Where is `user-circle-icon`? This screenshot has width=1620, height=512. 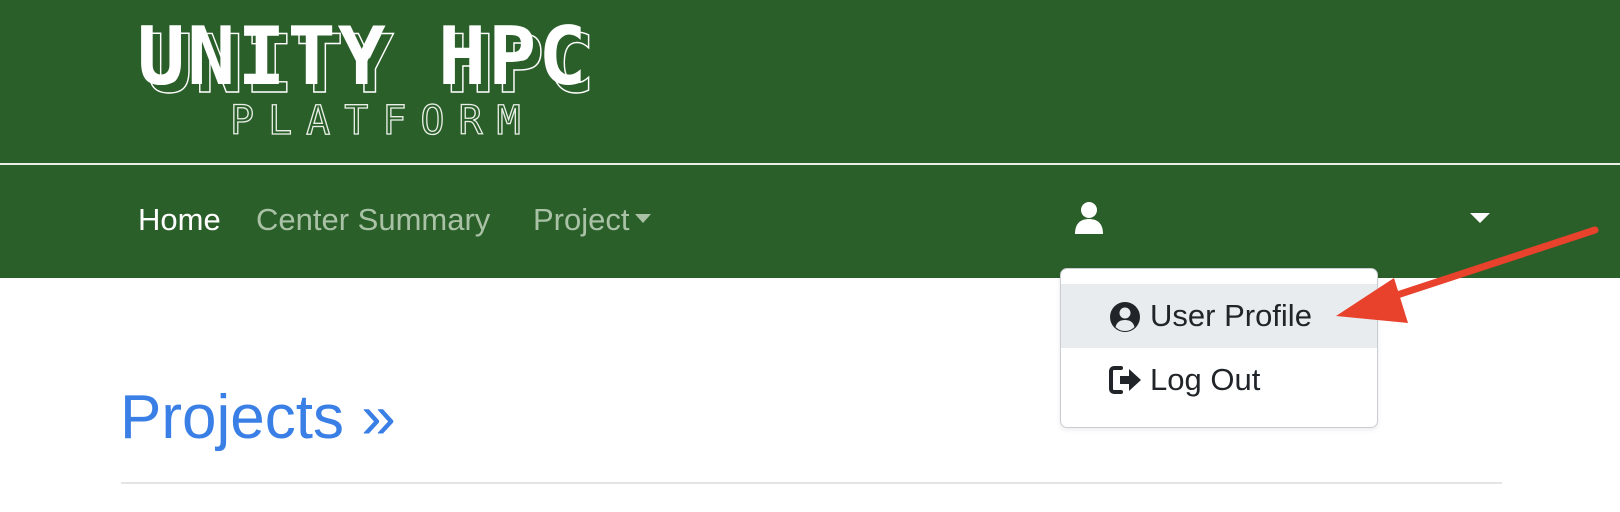
user-circle-icon is located at coordinates (1125, 321).